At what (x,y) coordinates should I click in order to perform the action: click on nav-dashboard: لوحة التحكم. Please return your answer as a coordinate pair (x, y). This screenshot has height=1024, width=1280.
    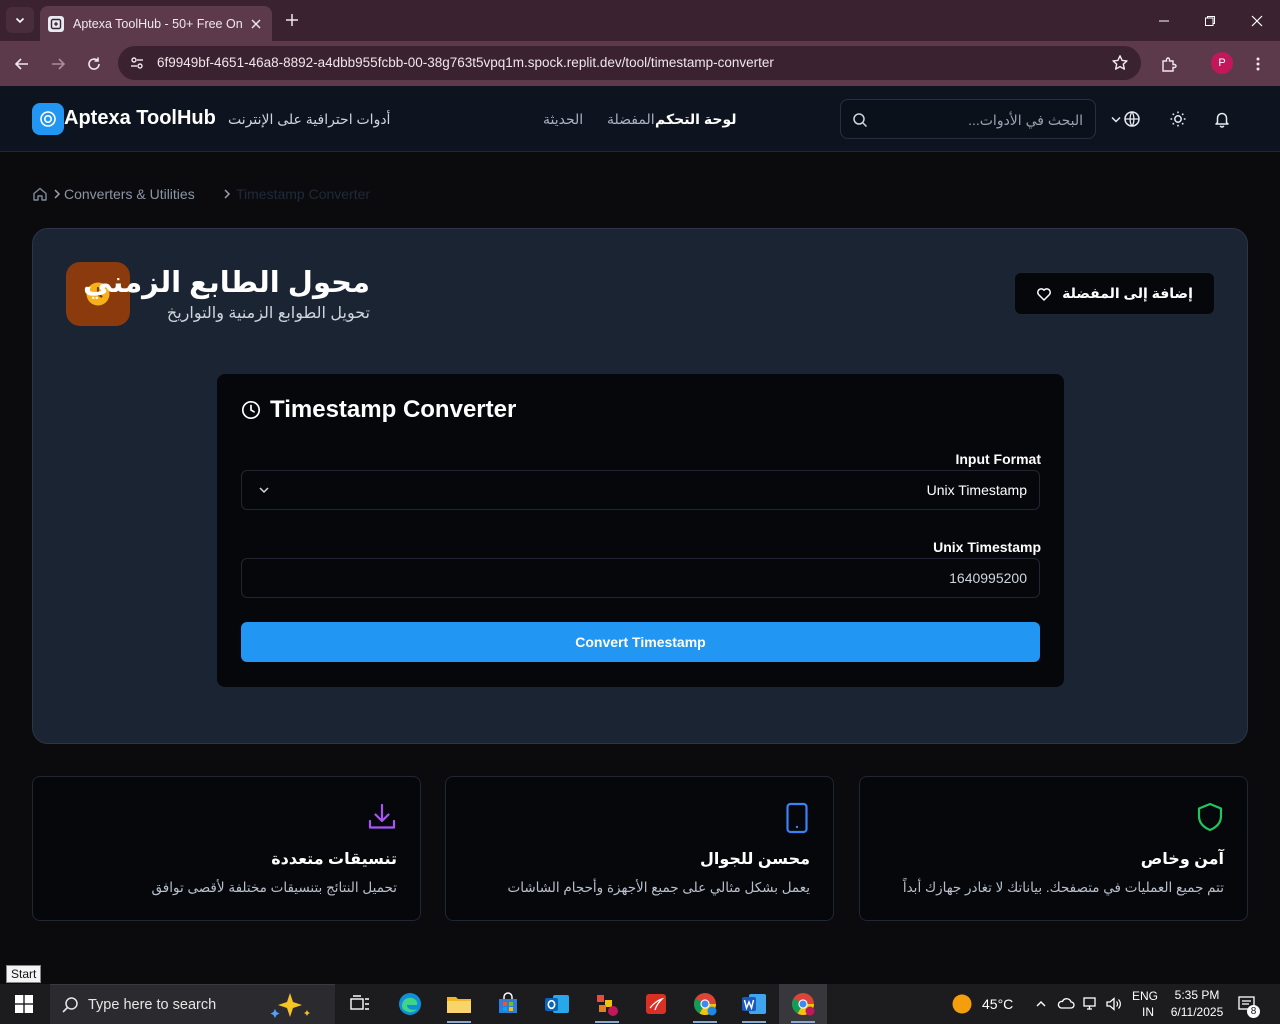
    Looking at the image, I should click on (695, 119).